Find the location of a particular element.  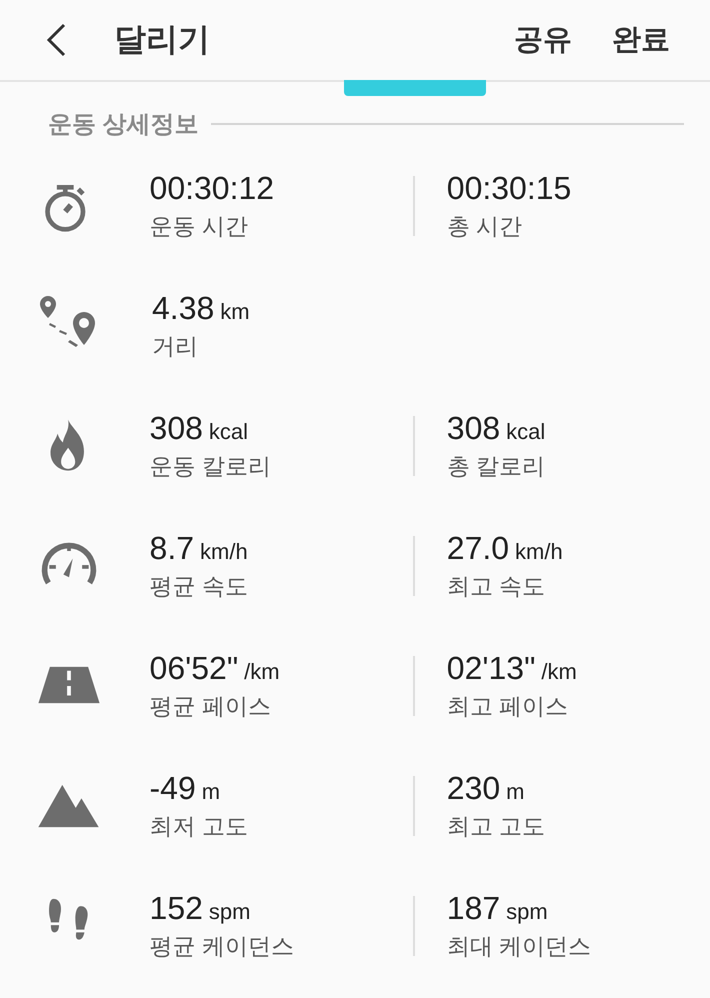

stopwatch-icon is located at coordinates (65, 208).